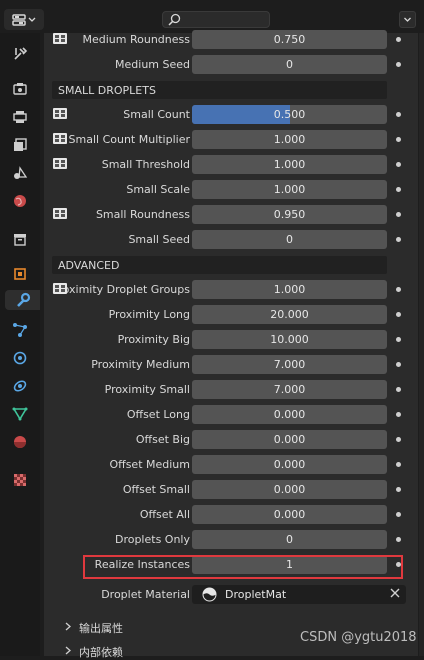  I want to click on proximity-medium-field: 7.000, so click(289, 364).